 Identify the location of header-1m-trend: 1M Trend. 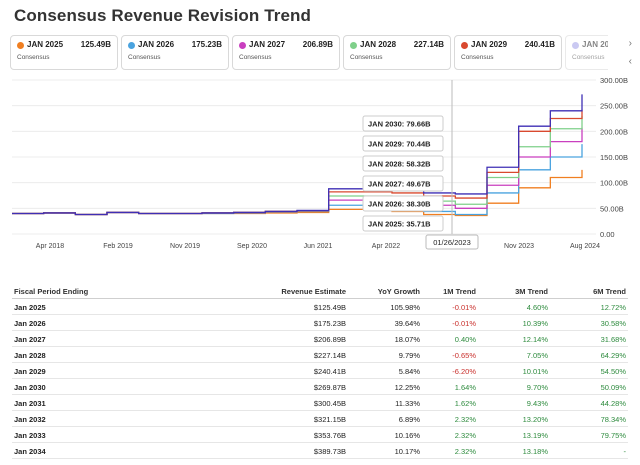
(459, 291).